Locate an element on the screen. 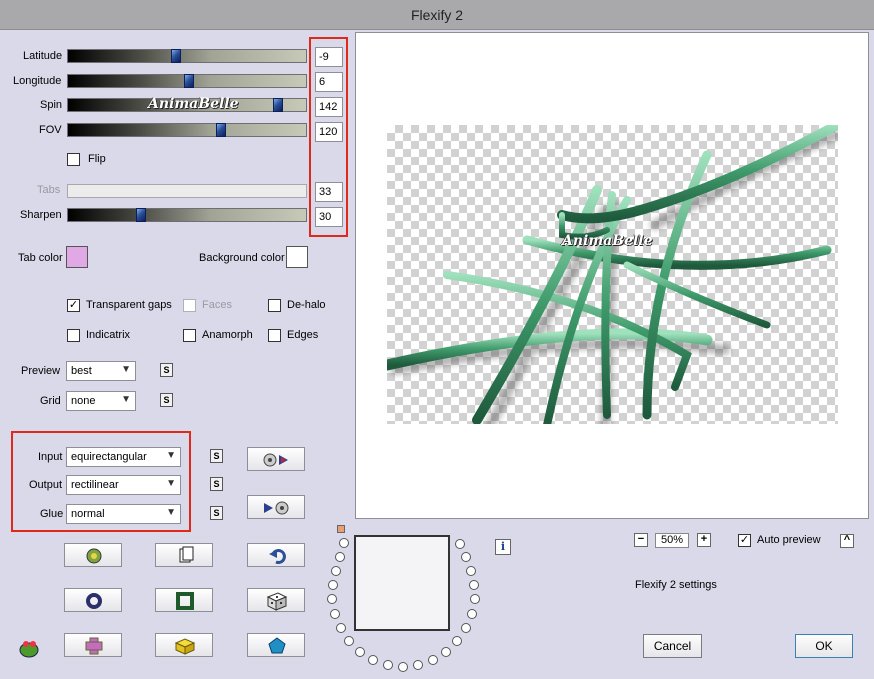  de-halo-label: De-halo is located at coordinates (306, 305).